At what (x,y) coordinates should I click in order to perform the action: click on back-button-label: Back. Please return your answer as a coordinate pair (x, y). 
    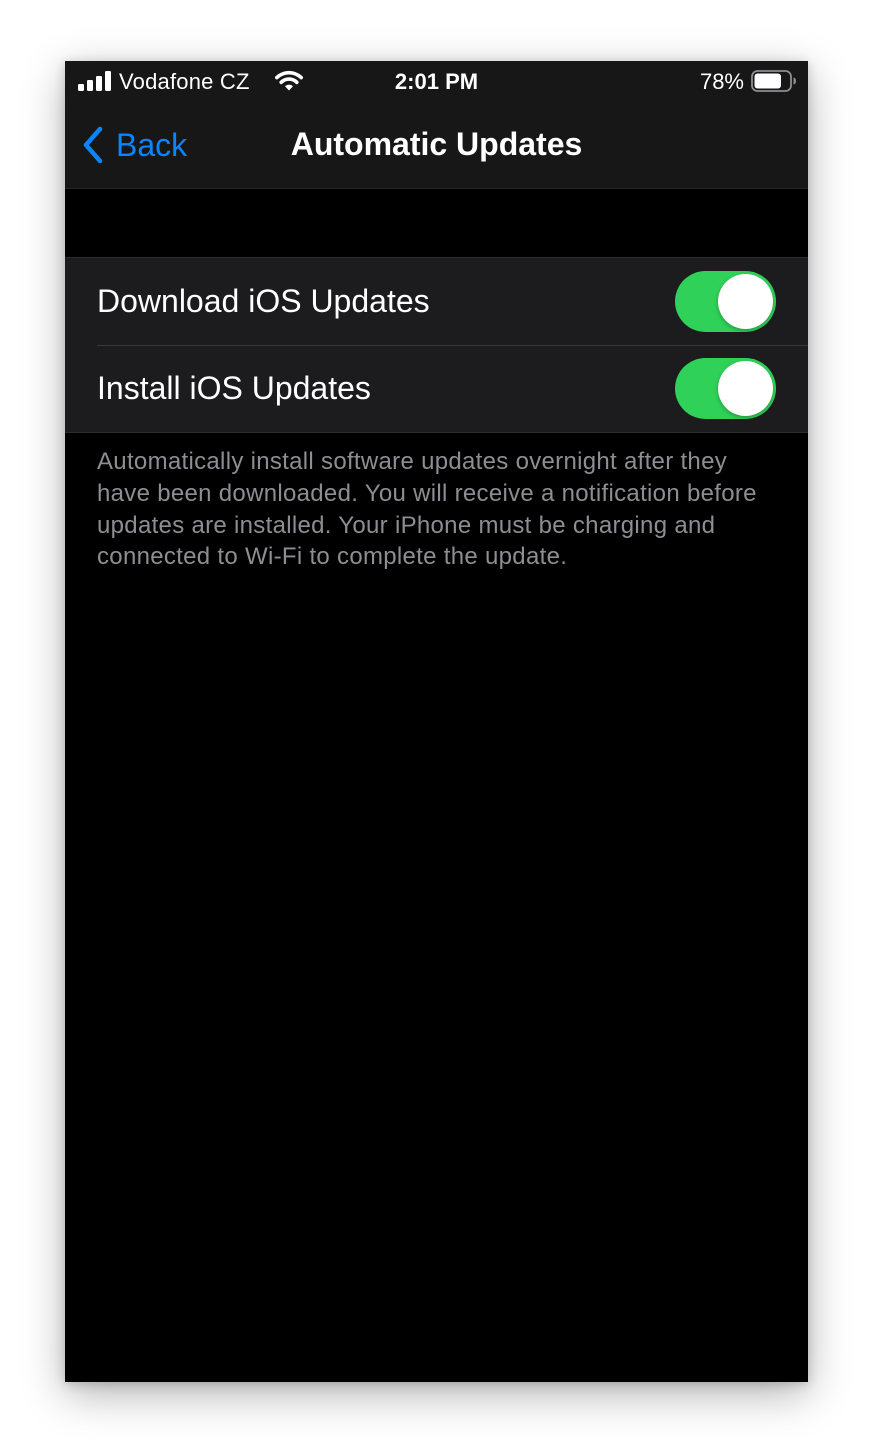
    Looking at the image, I should click on (152, 144).